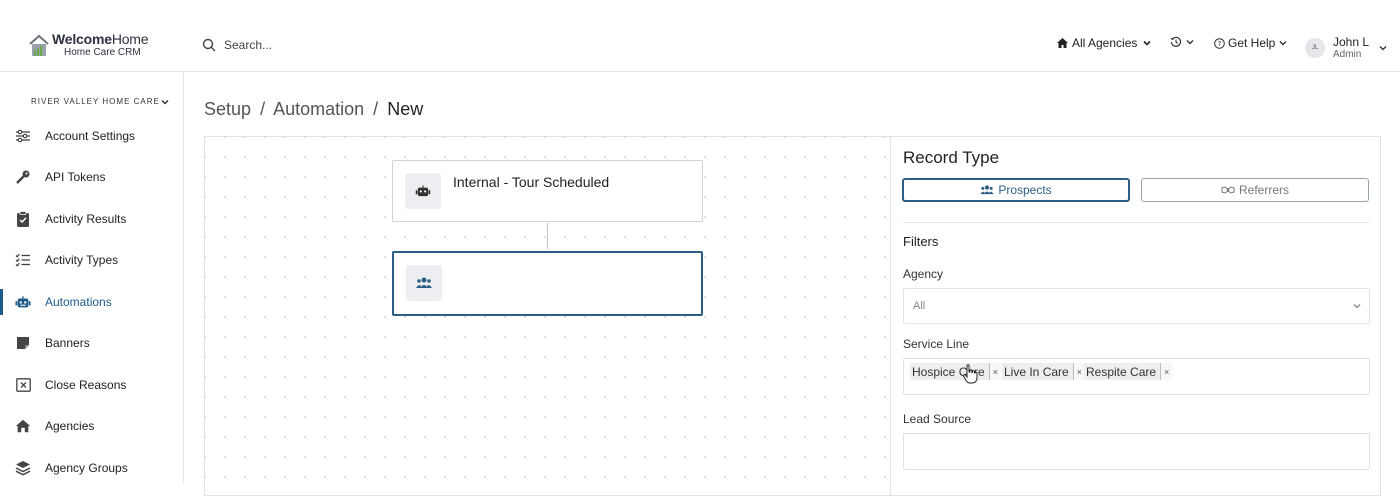 The height and width of the screenshot is (496, 1400). I want to click on prospects-label: Prospects, so click(1025, 190).